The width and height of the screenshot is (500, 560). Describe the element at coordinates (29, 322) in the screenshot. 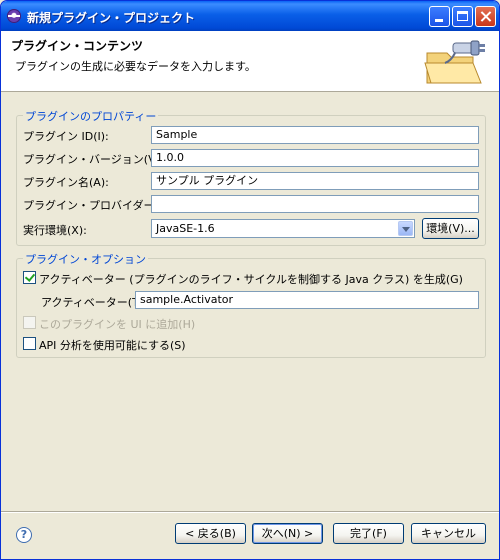

I see `add-to-ui-checkbox` at that location.